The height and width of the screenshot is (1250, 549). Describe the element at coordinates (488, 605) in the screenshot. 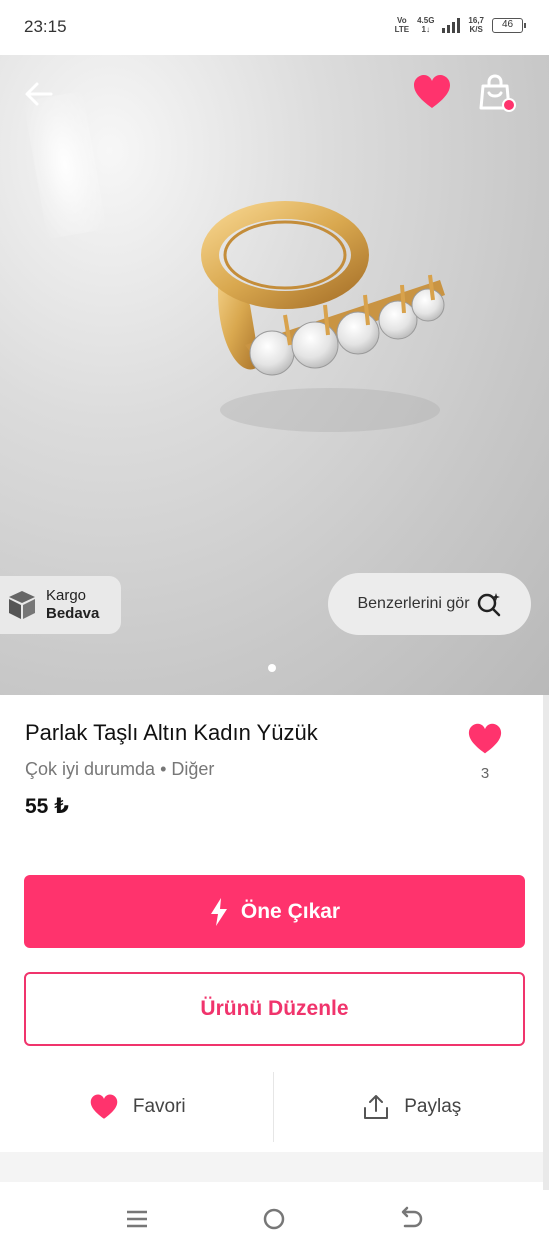

I see `search-sparkle-icon` at that location.